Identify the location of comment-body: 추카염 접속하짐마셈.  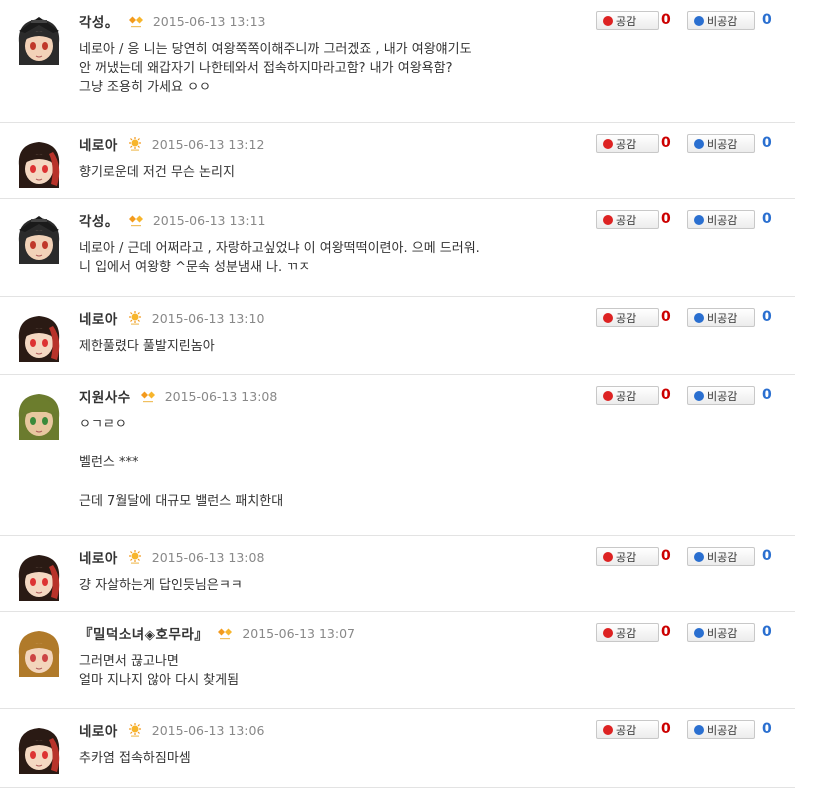
(135, 758).